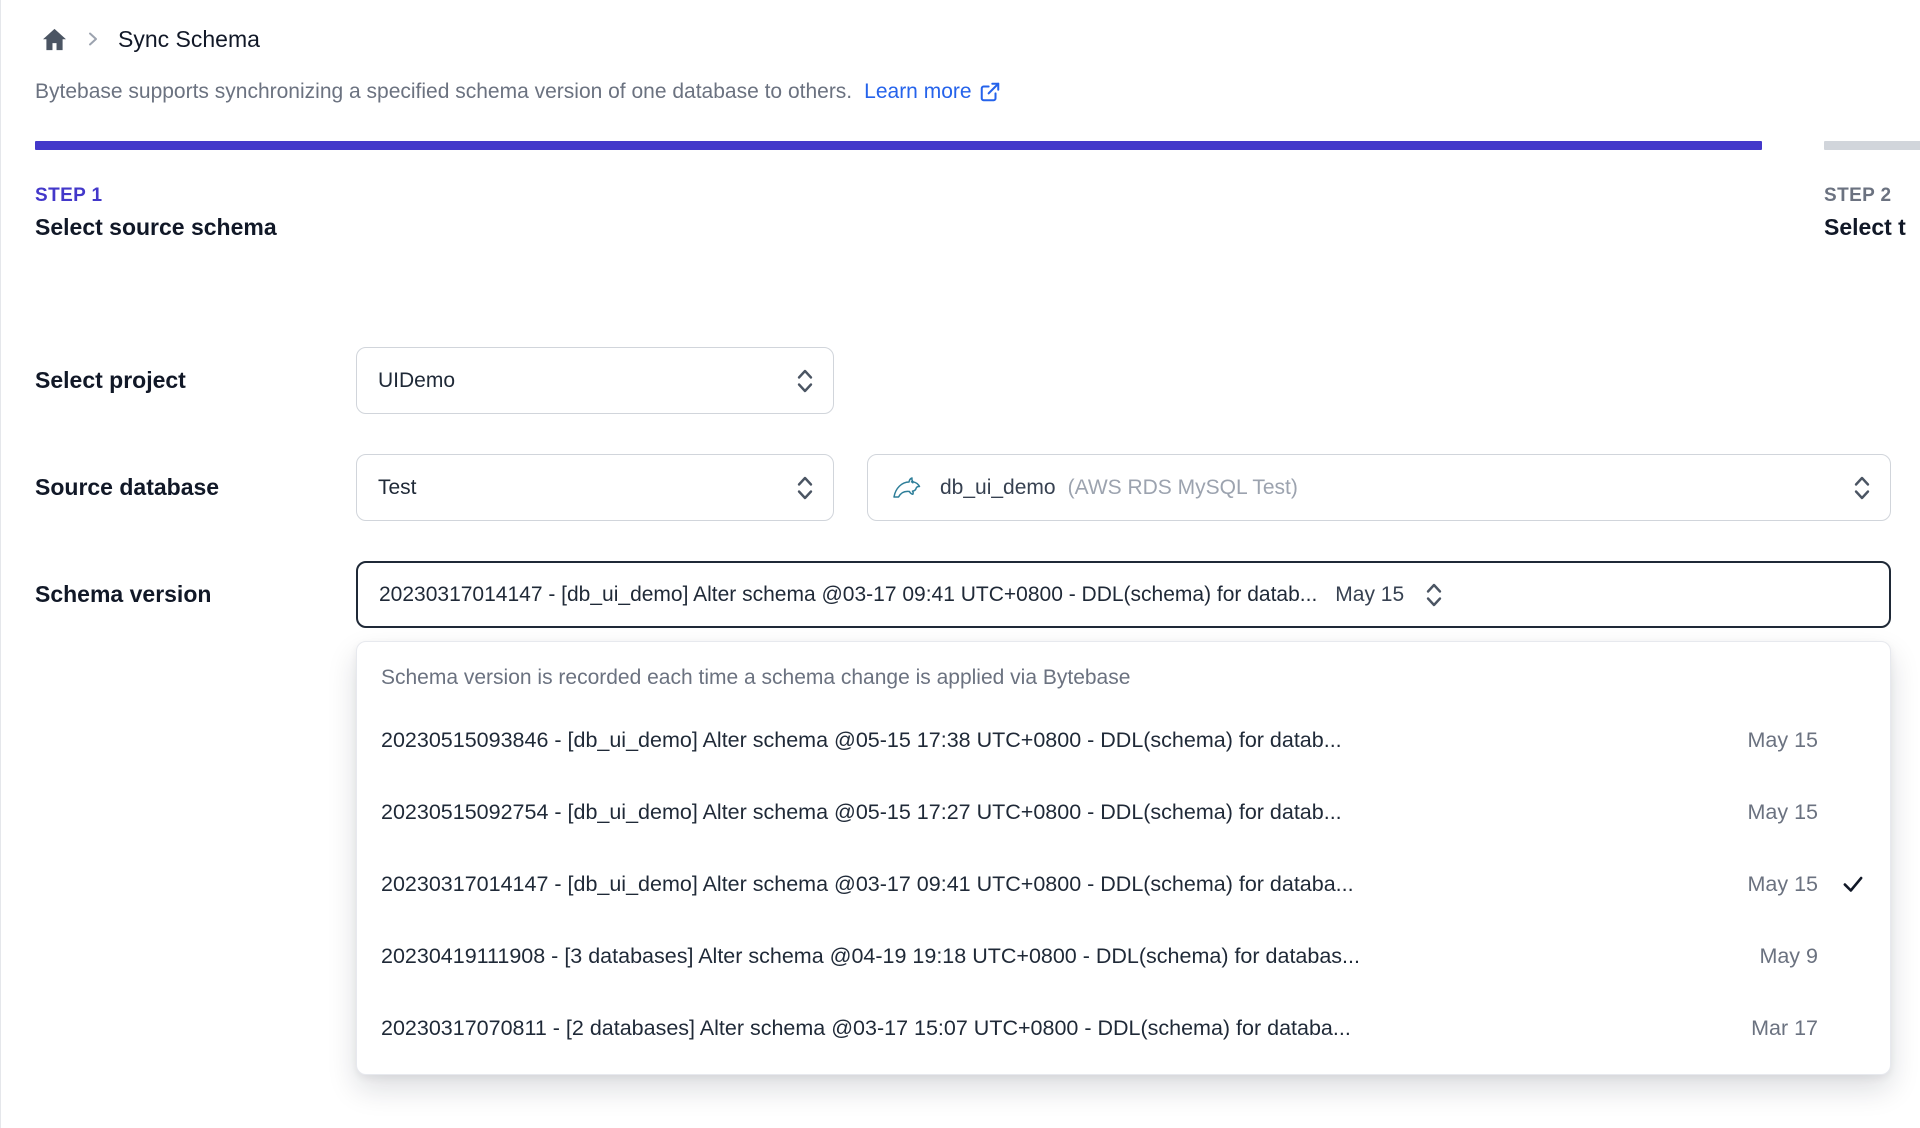 This screenshot has width=1920, height=1128. What do you see at coordinates (156, 227) in the screenshot?
I see `step-1-title: Select source schema` at bounding box center [156, 227].